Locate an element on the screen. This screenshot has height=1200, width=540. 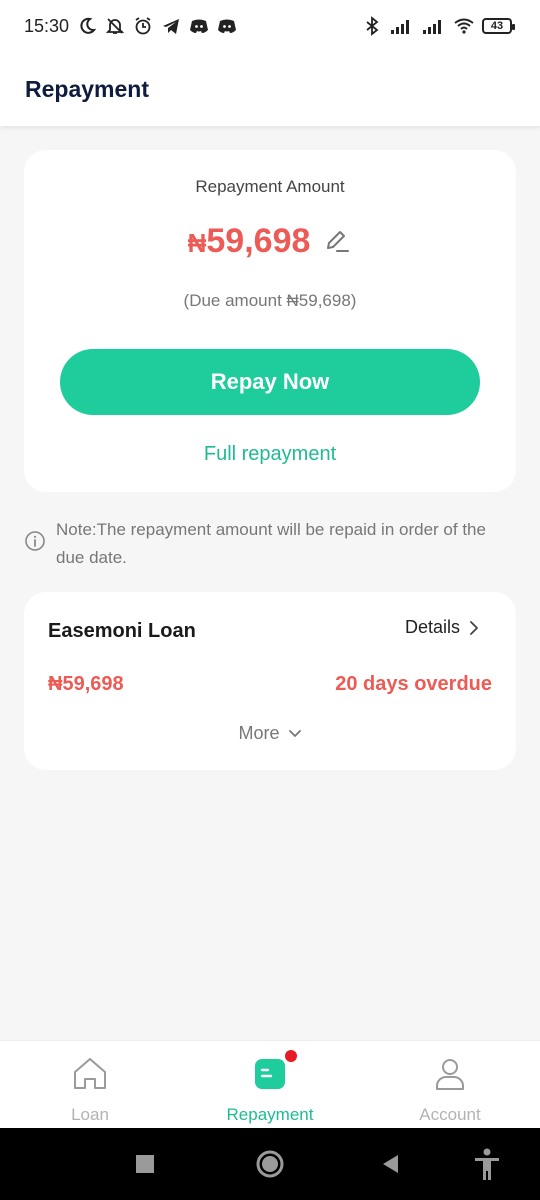
system-nav-bar is located at coordinates (270, 1164).